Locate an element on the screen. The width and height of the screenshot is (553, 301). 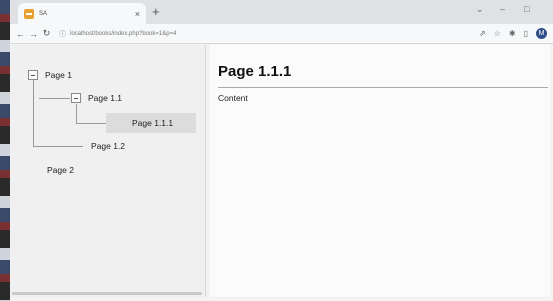
page-title: Page 1.1.1 is located at coordinates (255, 71).